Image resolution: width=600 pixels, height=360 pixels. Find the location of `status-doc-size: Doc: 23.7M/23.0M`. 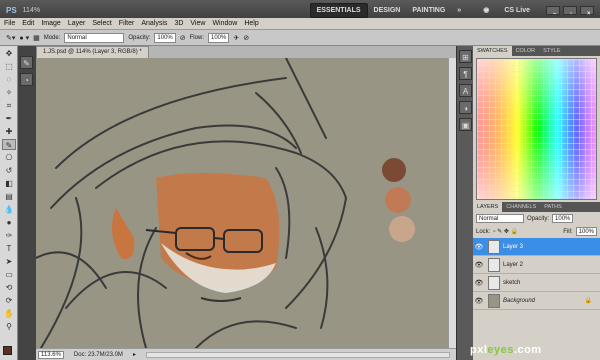

status-doc-size: Doc: 23.7M/23.0M is located at coordinates (98, 354).